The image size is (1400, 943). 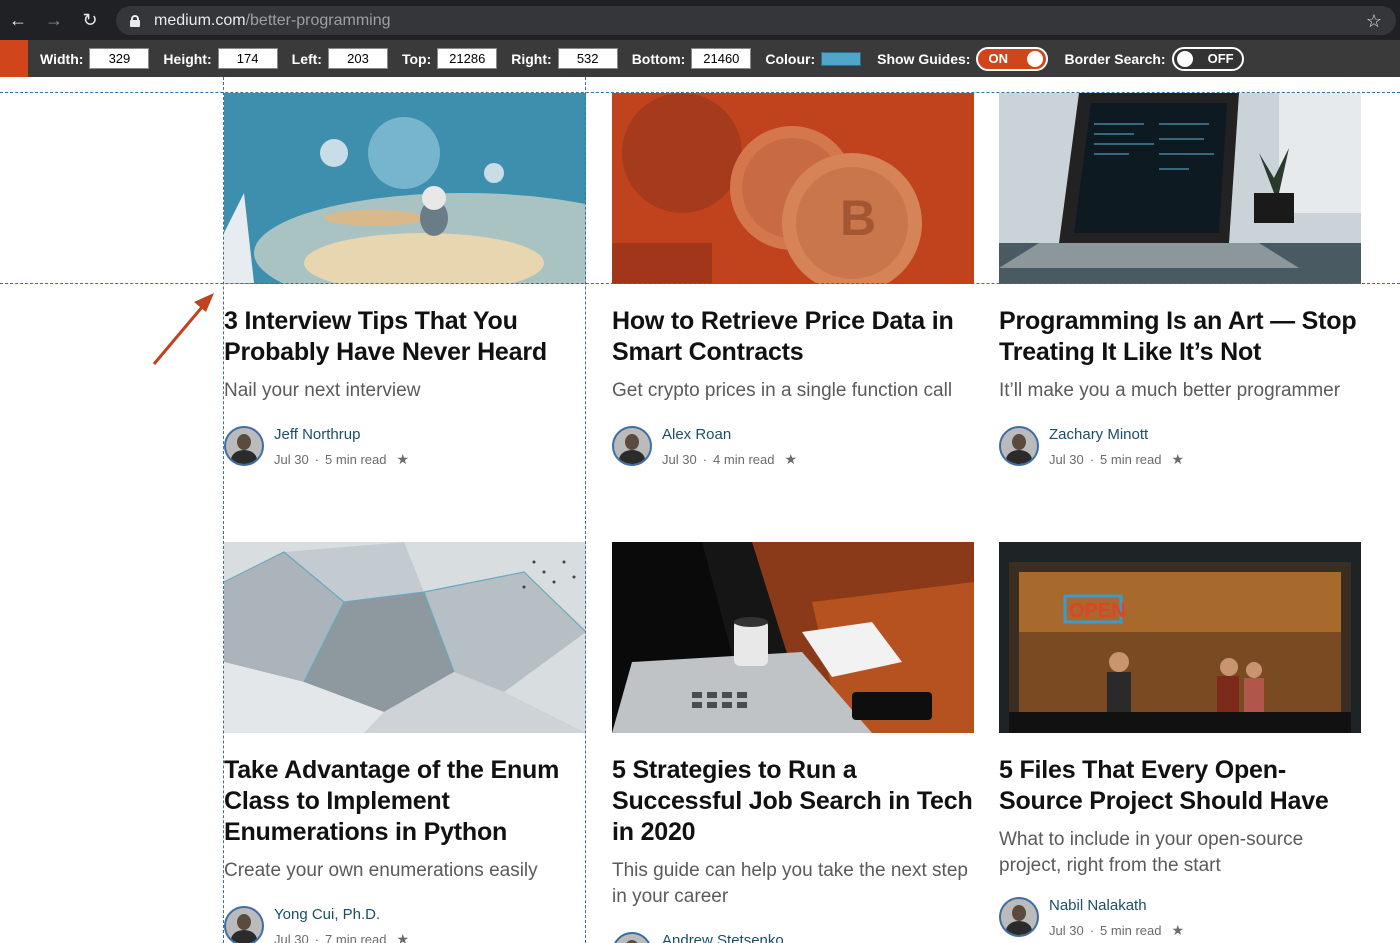 I want to click on browser-chrome: ← → ↻ medium.com/better-programming ☆, so click(x=700, y=20).